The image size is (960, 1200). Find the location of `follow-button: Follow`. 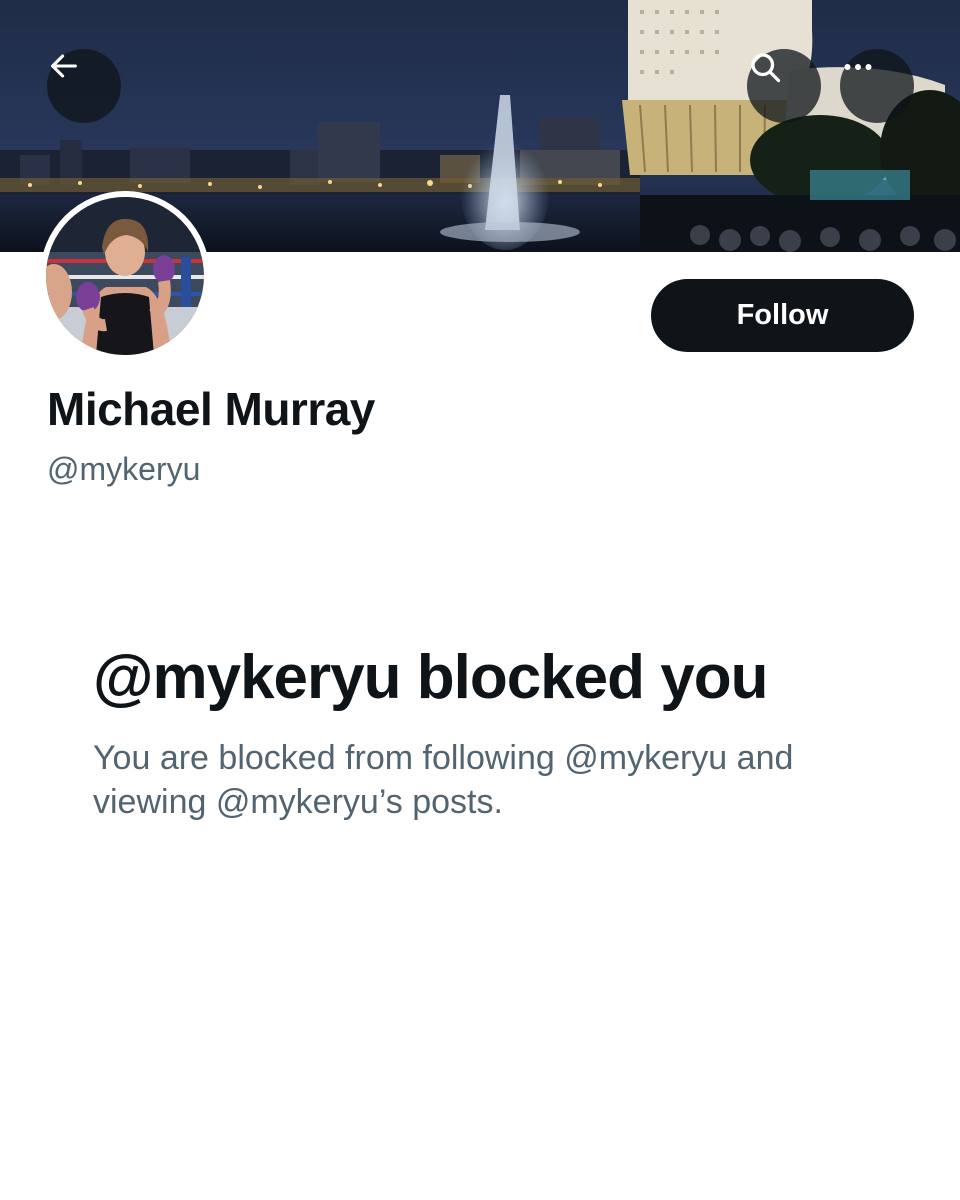

follow-button: Follow is located at coordinates (782, 315).